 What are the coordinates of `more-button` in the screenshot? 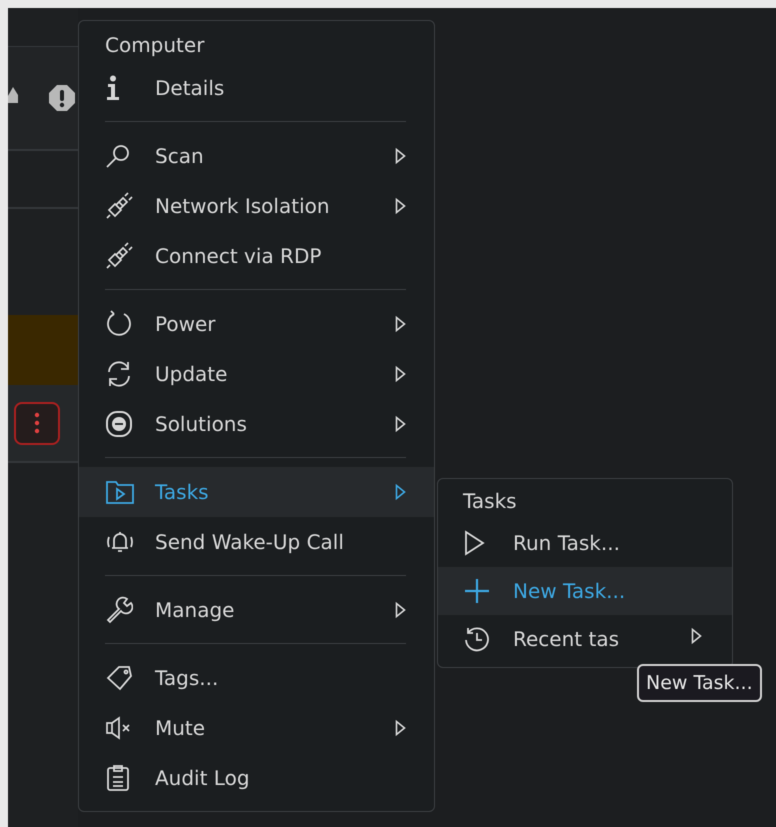 It's located at (37, 423).